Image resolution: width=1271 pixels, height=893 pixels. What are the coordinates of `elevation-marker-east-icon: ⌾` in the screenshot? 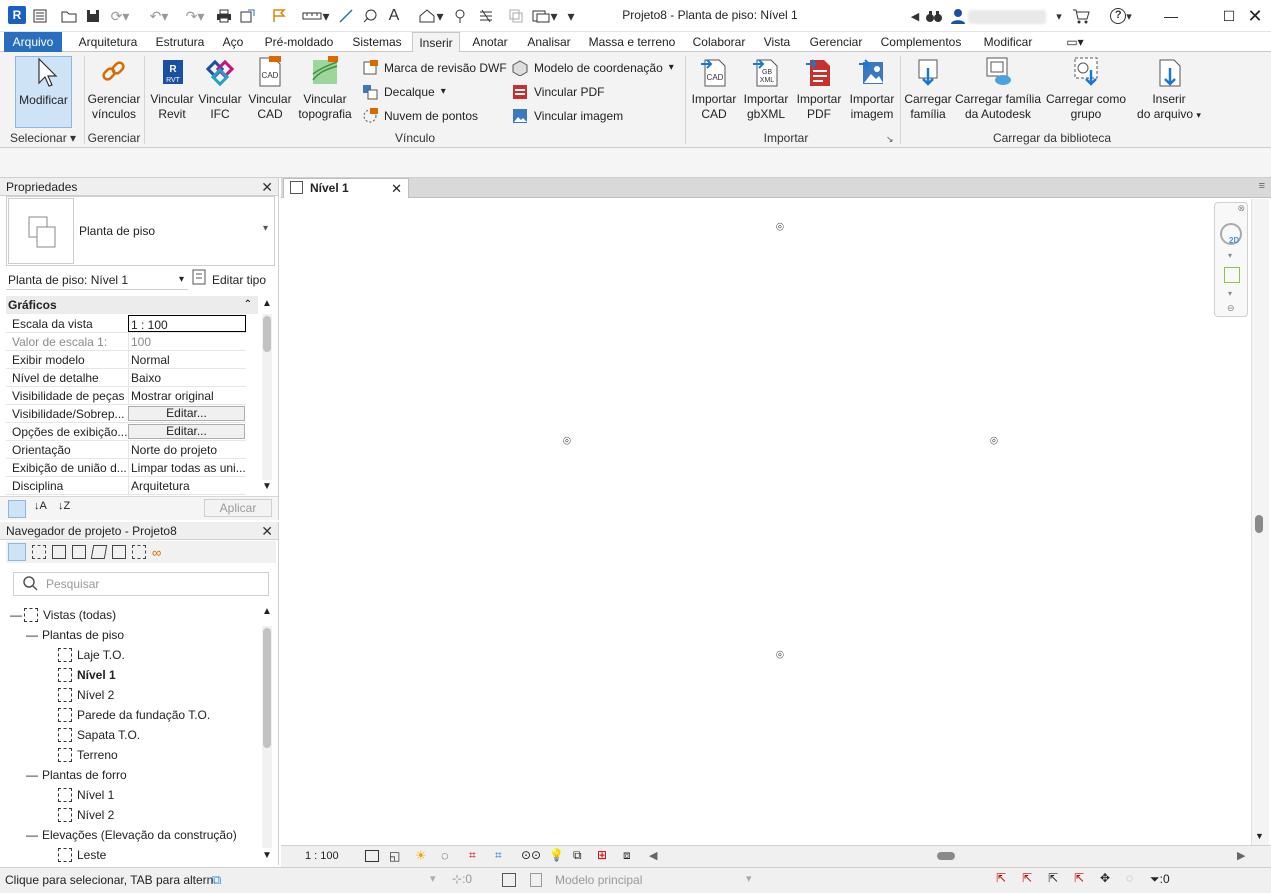 It's located at (994, 441).